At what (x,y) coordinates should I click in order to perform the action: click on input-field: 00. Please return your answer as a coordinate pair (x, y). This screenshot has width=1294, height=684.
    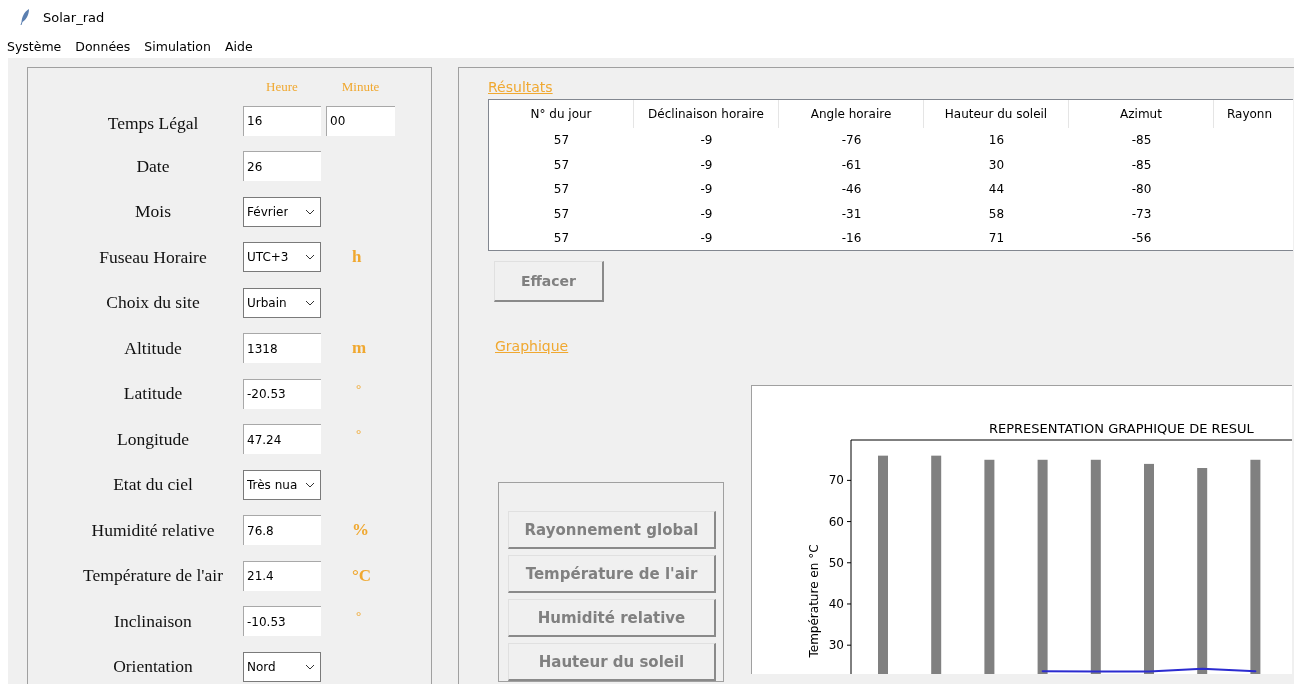
    Looking at the image, I should click on (360, 120).